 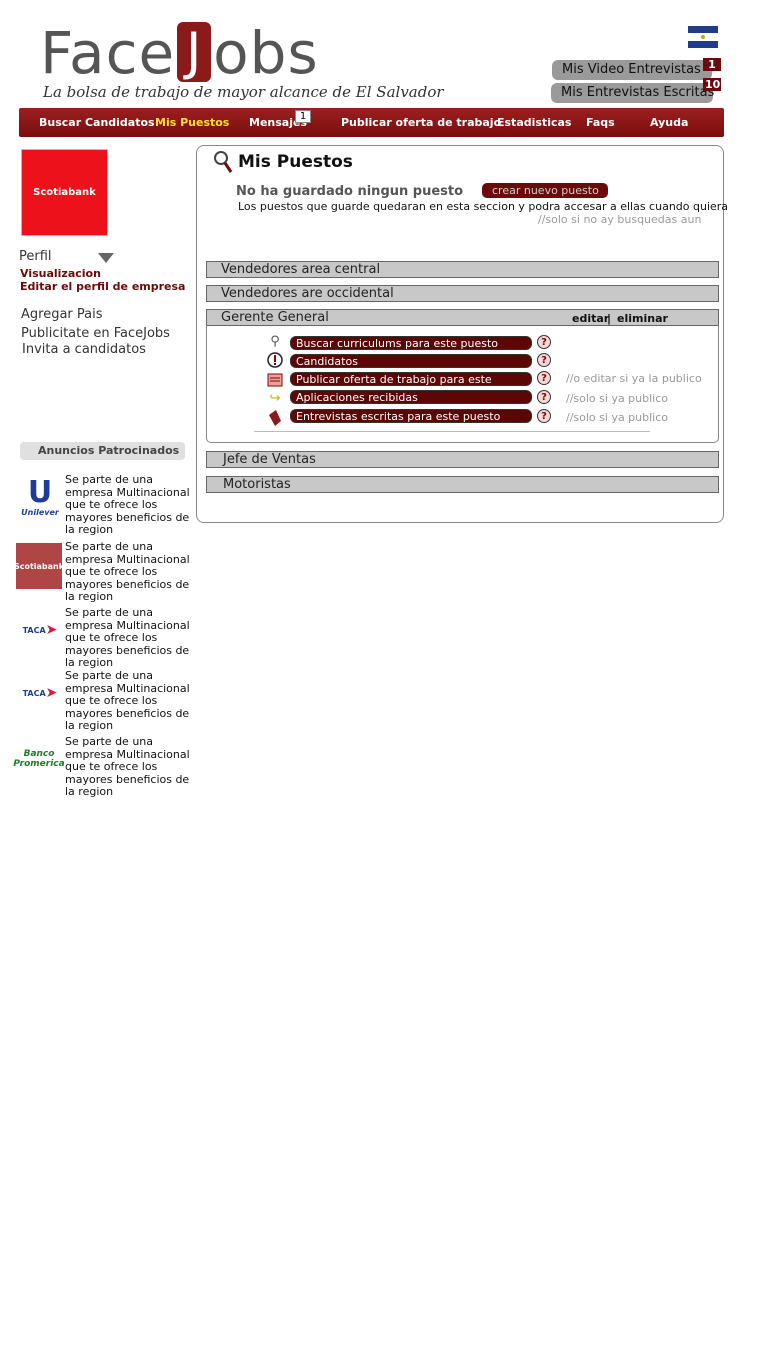 What do you see at coordinates (266, 53) in the screenshot?
I see `logo-text-obs: obs` at bounding box center [266, 53].